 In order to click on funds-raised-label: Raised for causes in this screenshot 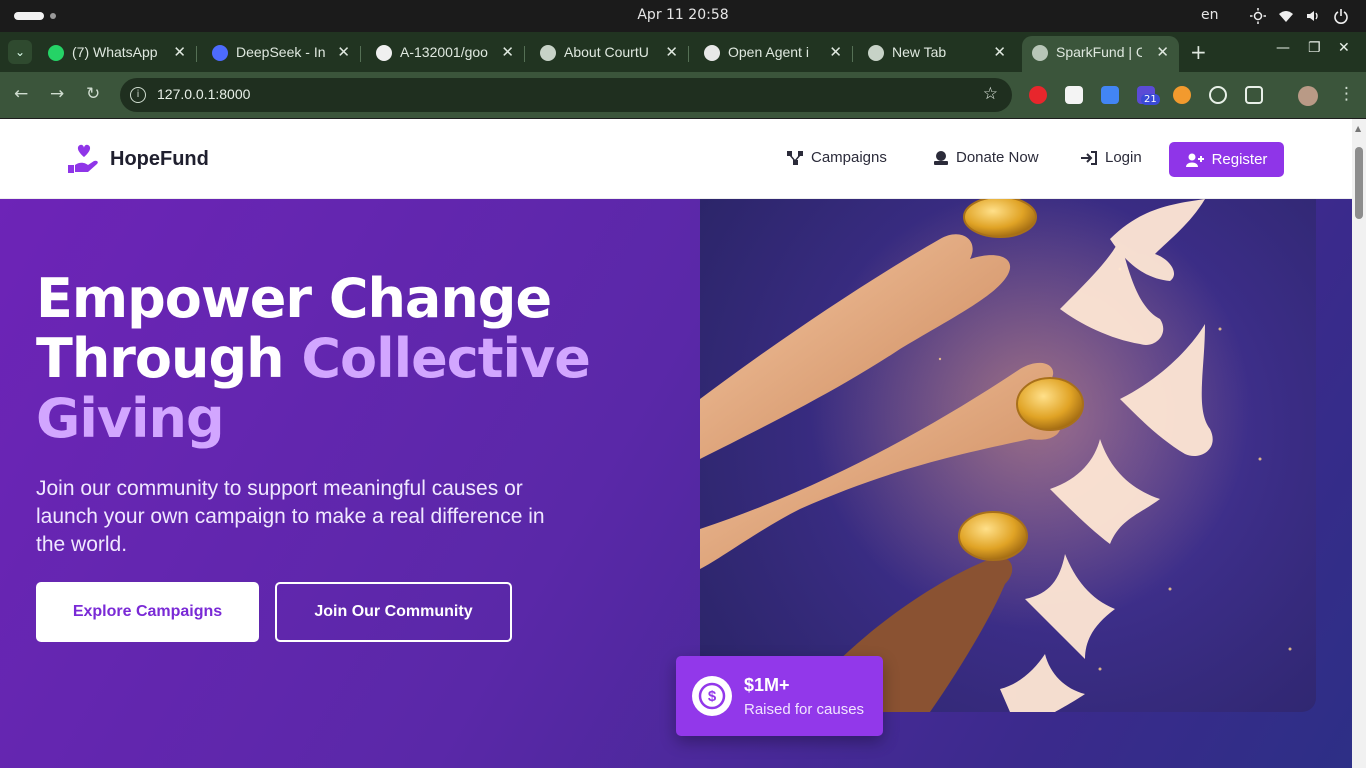, I will do `click(804, 709)`.